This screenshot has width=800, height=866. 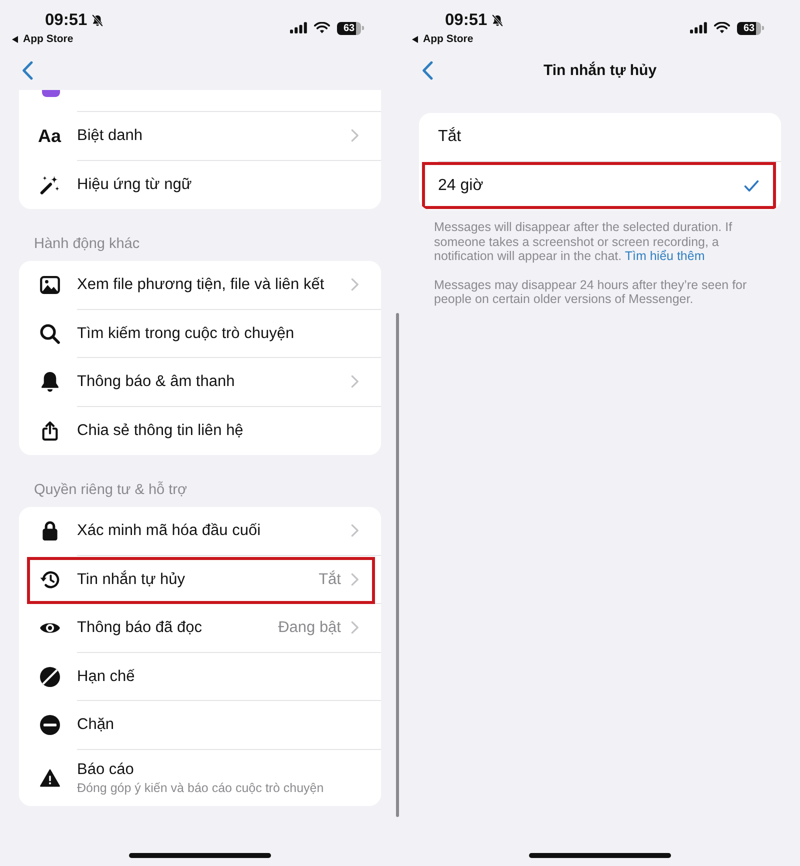 I want to click on checkmark-icon, so click(x=751, y=186).